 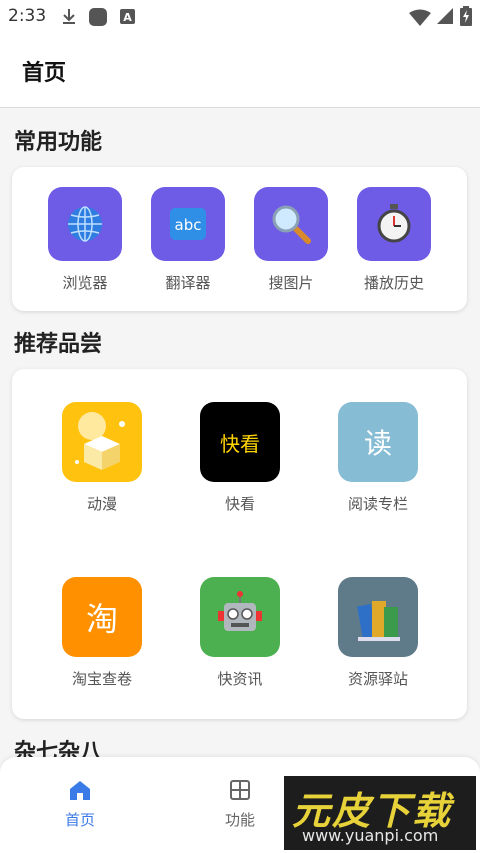 What do you see at coordinates (240, 804) in the screenshot?
I see `nav-item-functions: 功能` at bounding box center [240, 804].